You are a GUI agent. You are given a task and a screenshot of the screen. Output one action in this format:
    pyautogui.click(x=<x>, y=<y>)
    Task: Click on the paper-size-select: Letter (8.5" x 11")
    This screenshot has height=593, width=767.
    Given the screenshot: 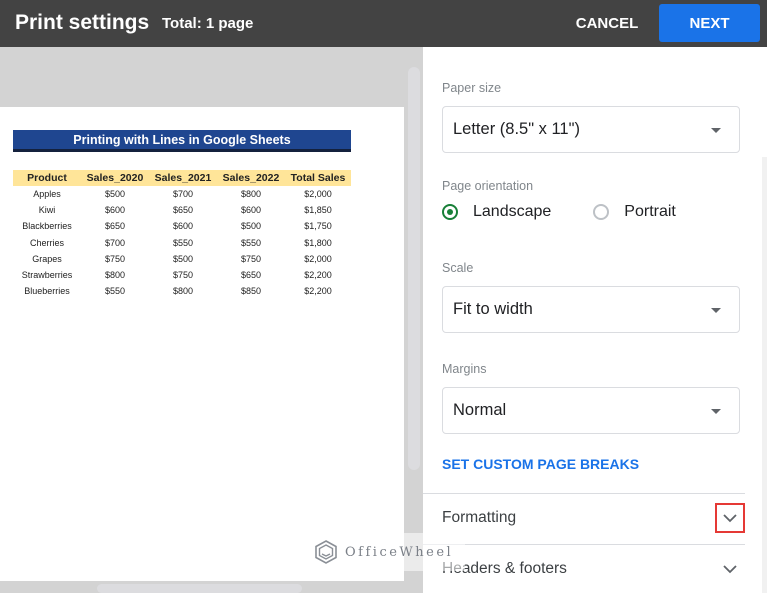 What is the action you would take?
    pyautogui.click(x=591, y=129)
    